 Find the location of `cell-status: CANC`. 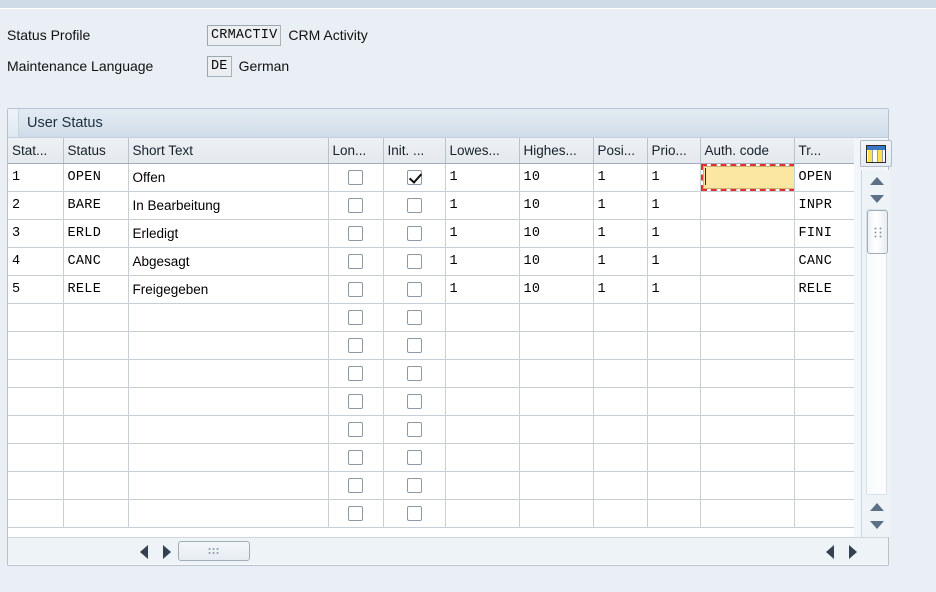

cell-status: CANC is located at coordinates (96, 261).